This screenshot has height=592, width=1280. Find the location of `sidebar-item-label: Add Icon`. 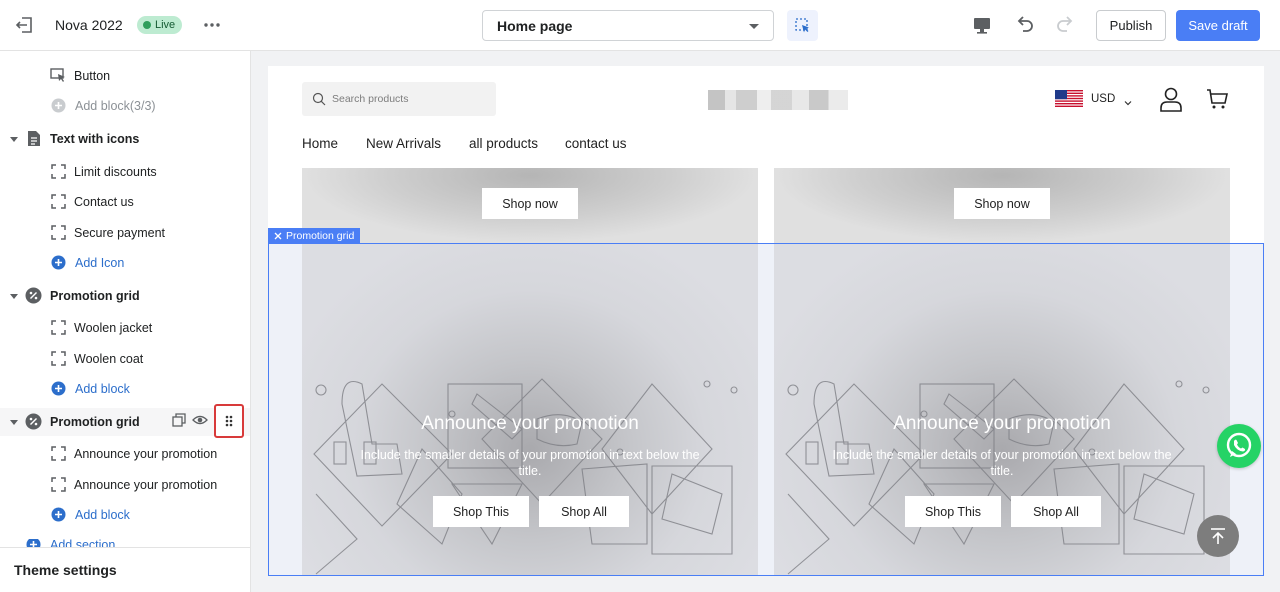

sidebar-item-label: Add Icon is located at coordinates (100, 263).